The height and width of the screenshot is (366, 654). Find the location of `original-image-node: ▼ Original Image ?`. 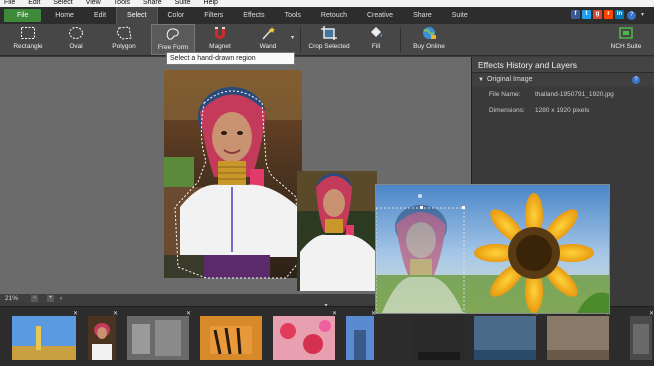

original-image-node: ▼ Original Image ? is located at coordinates (563, 80).